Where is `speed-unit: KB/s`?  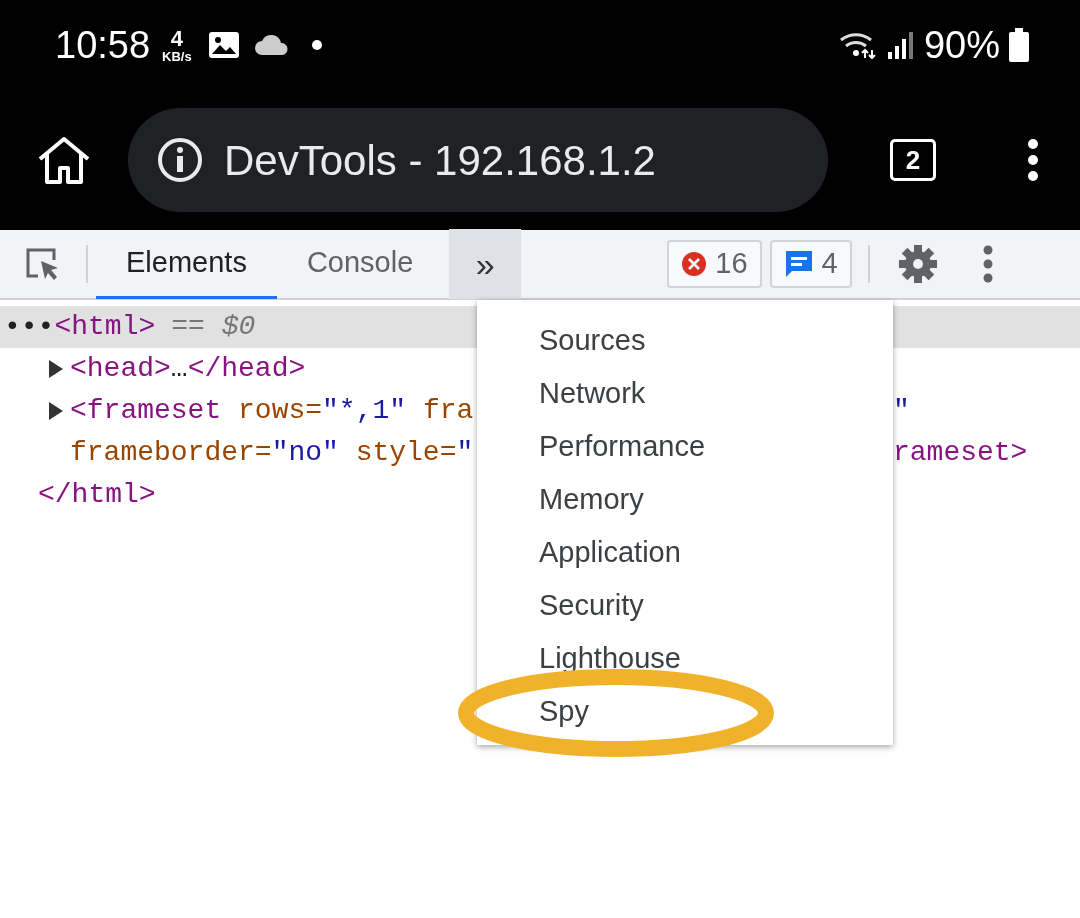 speed-unit: KB/s is located at coordinates (177, 56).